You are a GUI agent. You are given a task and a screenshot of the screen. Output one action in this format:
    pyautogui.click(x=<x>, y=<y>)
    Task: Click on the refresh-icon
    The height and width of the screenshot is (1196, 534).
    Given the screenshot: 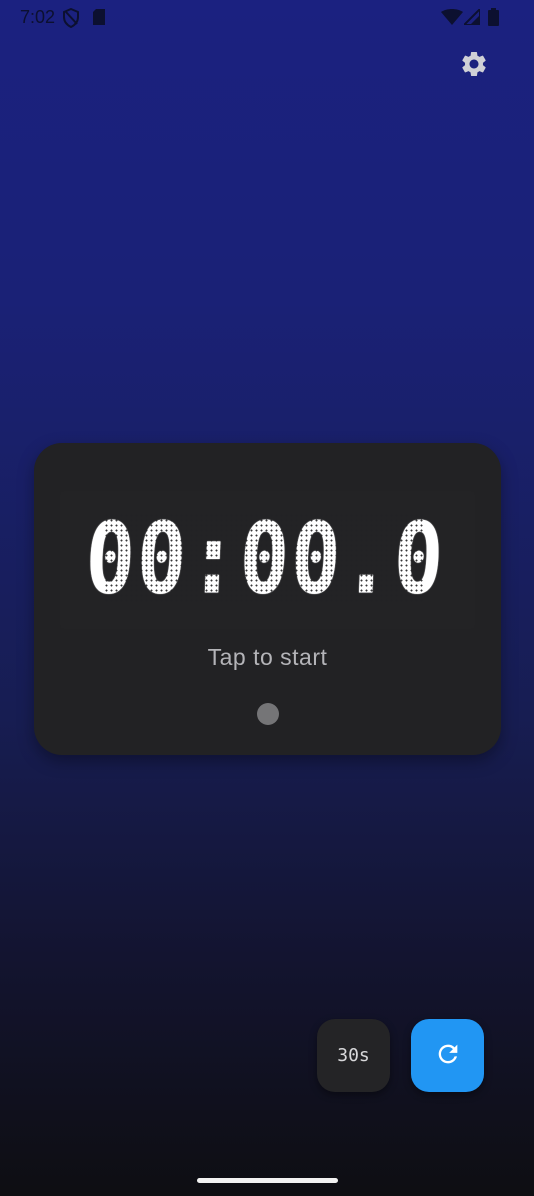 What is the action you would take?
    pyautogui.click(x=448, y=1056)
    